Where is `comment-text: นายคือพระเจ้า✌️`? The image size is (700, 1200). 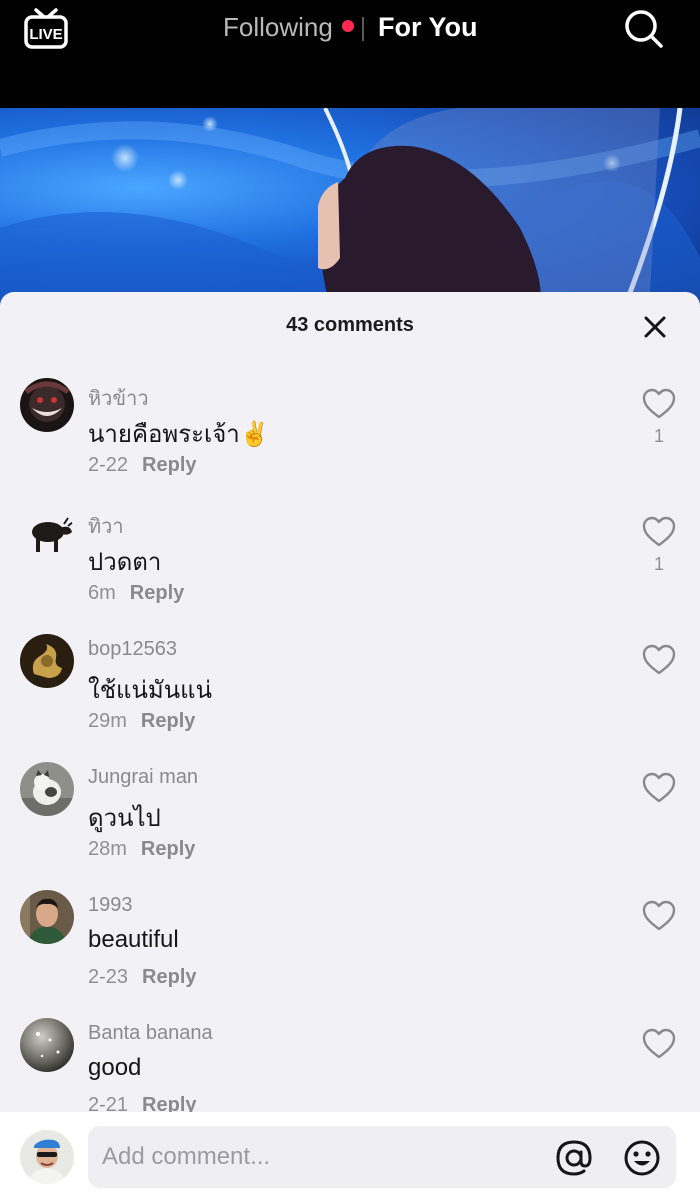
comment-text: นายคือพระเจ้า✌️ is located at coordinates (179, 434).